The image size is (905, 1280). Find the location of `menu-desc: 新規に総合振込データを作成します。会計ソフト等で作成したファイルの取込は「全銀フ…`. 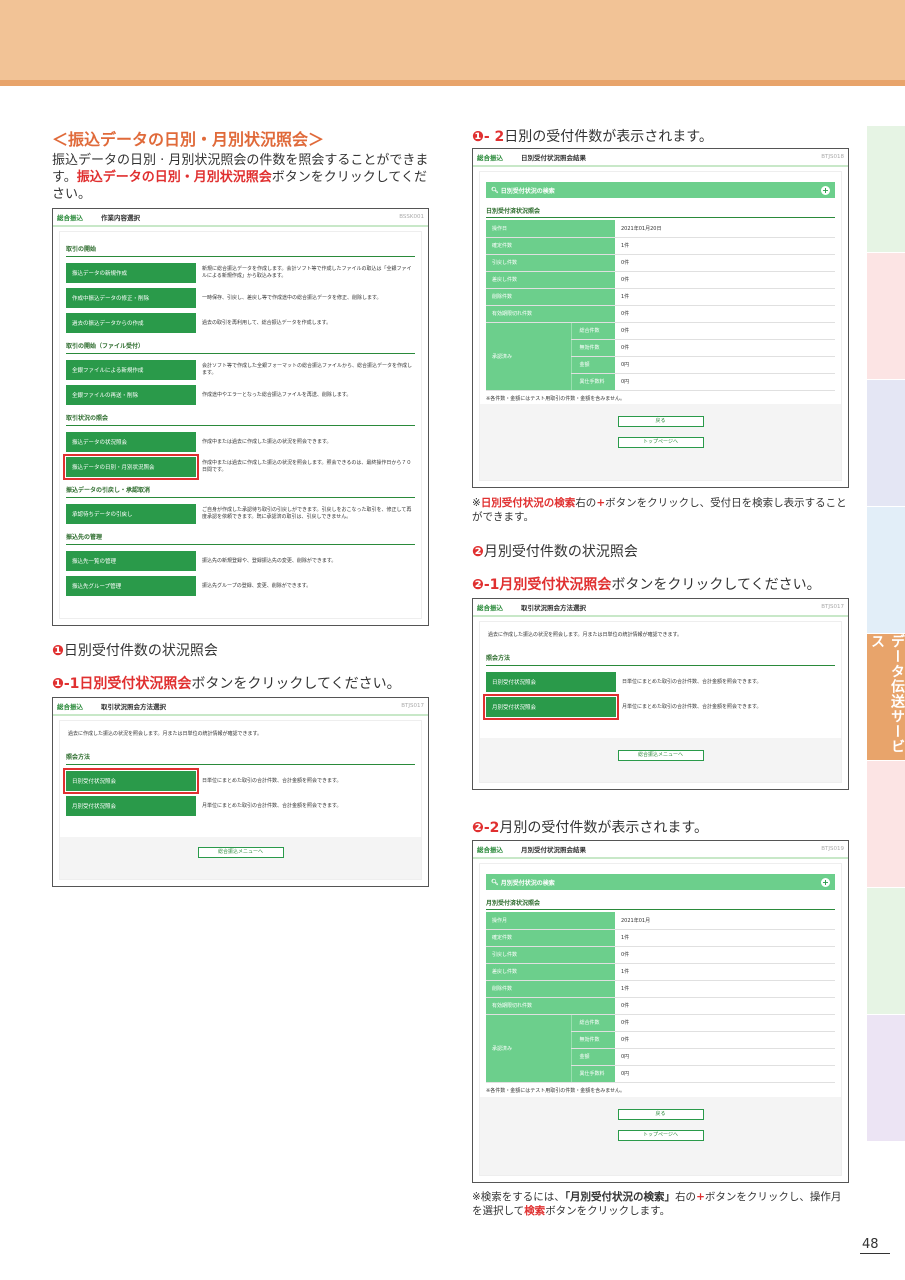

menu-desc: 新規に総合振込データを作成します。会計ソフト等で作成したファイルの取込は「全銀フ… is located at coordinates (307, 272).